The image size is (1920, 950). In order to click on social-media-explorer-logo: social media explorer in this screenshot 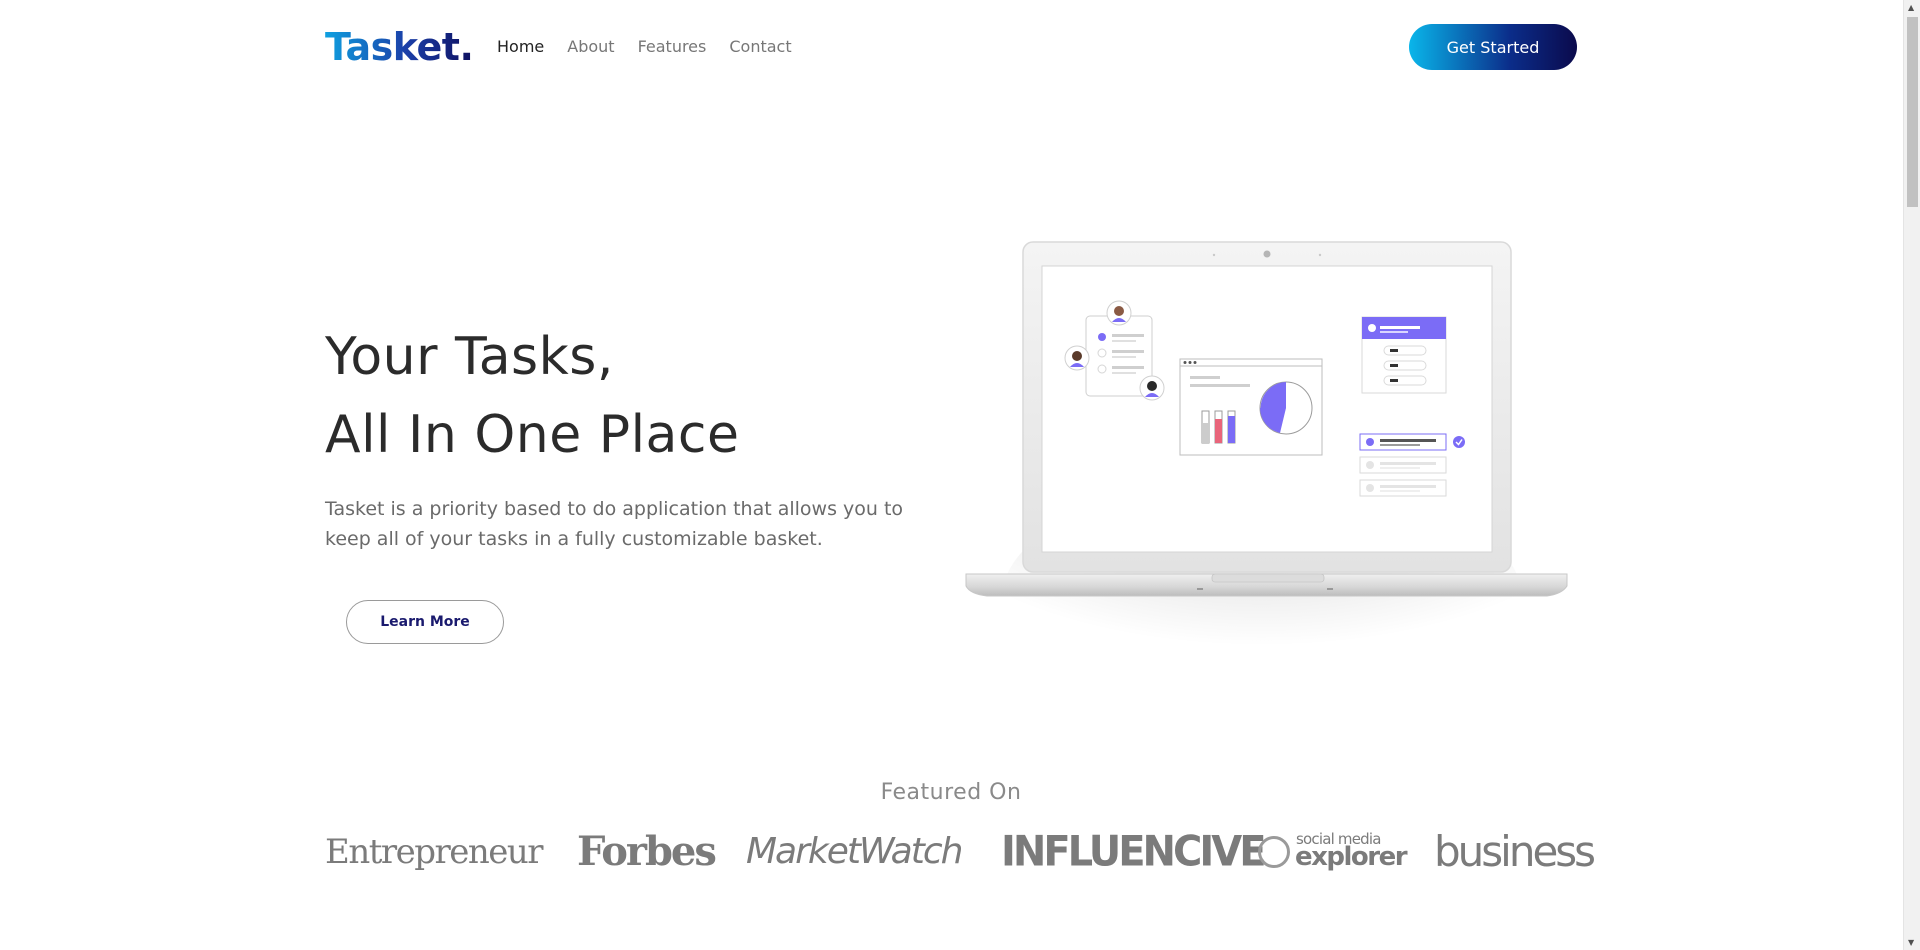, I will do `click(1333, 852)`.